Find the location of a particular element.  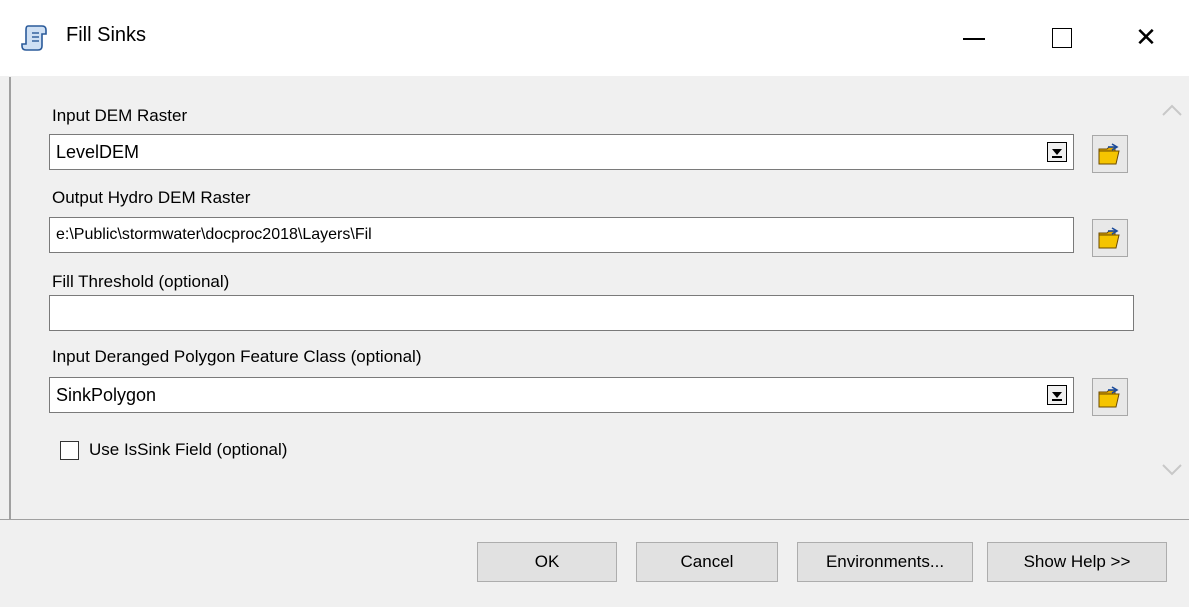

minimize-icon is located at coordinates (974, 39).